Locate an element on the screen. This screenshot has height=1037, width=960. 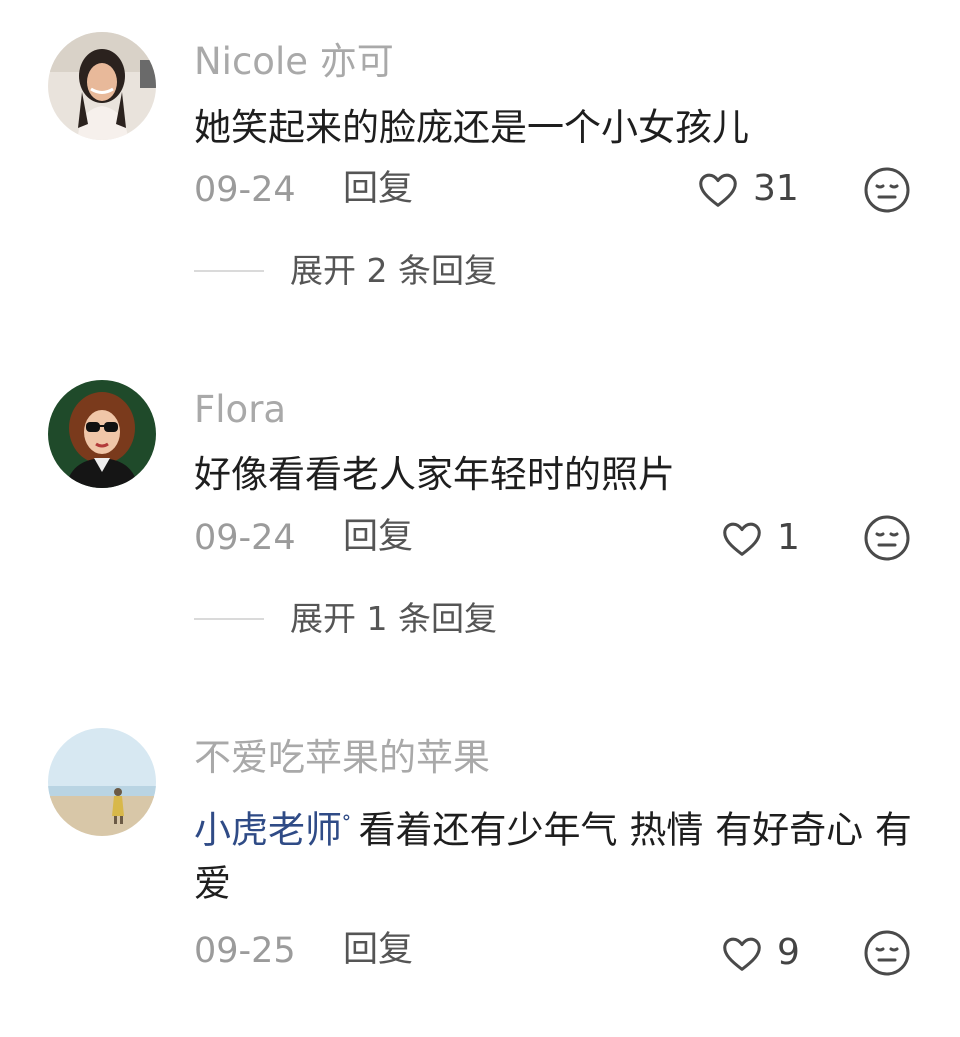
like-button: 31 is located at coordinates (747, 189).